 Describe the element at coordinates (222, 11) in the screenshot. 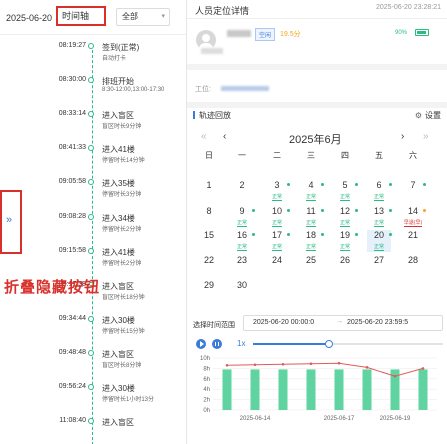

I see `panel-title: 人员定位详情` at that location.